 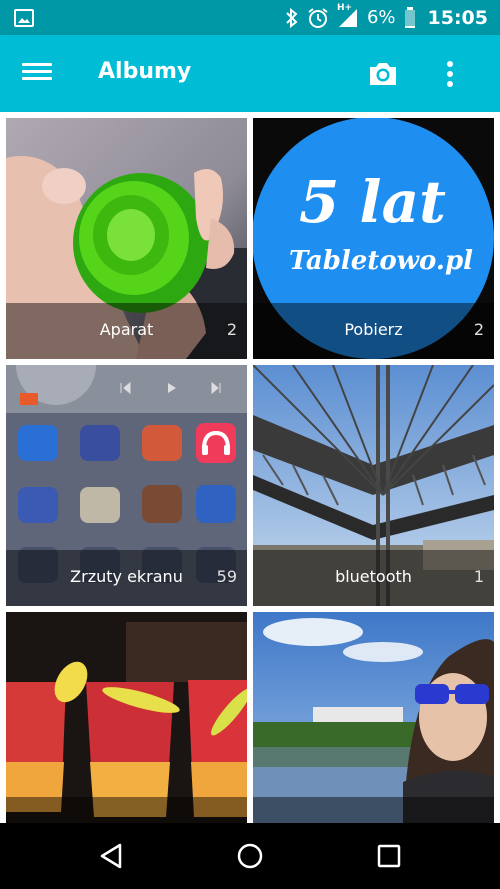 I want to click on status-bar: H+ 6% 15:05, so click(x=250, y=17).